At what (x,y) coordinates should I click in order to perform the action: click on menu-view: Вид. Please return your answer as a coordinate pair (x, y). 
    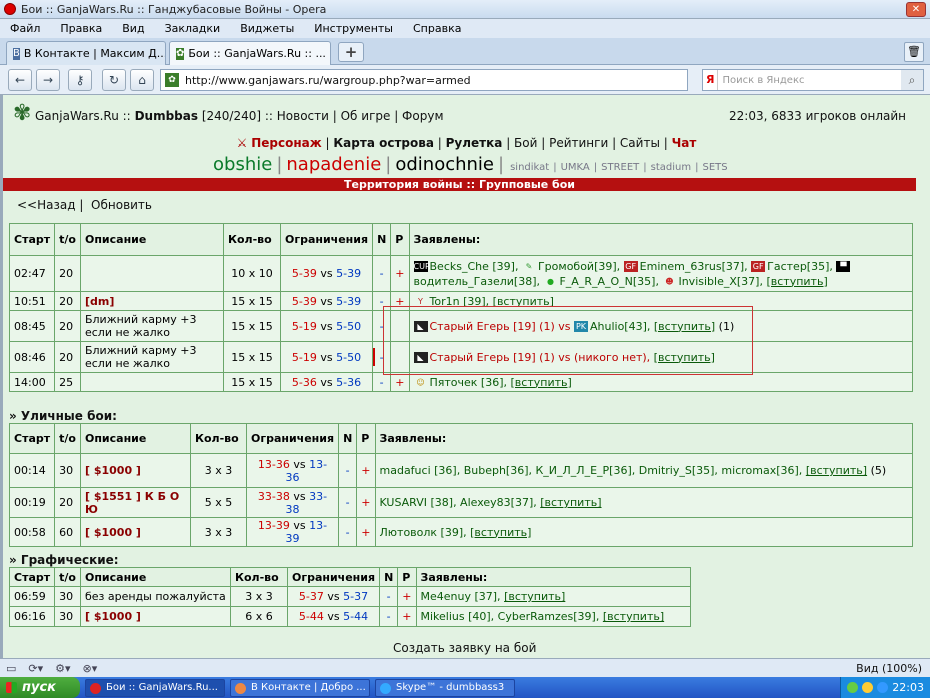
    Looking at the image, I should click on (133, 28).